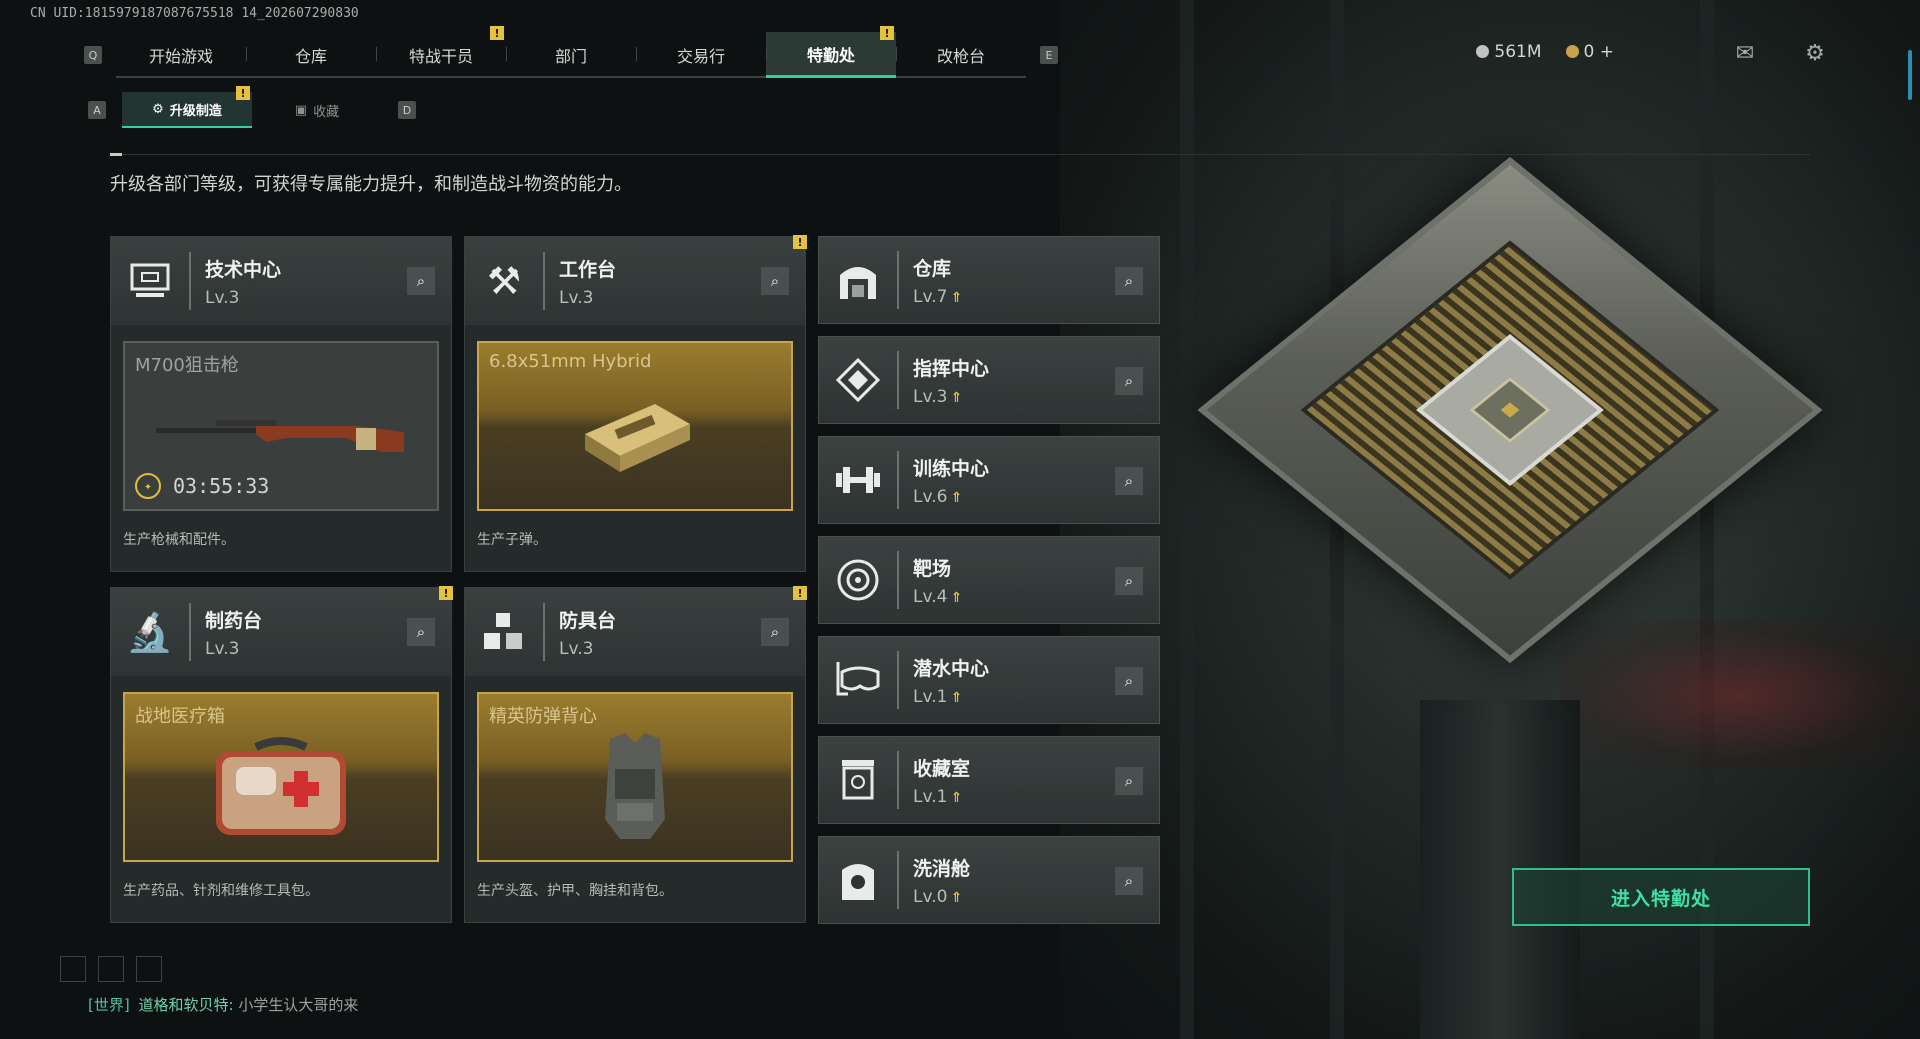  What do you see at coordinates (989, 680) in the screenshot?
I see `facility-diving-center: 潜水中心 Lv.1 ⇑ ⌕` at bounding box center [989, 680].